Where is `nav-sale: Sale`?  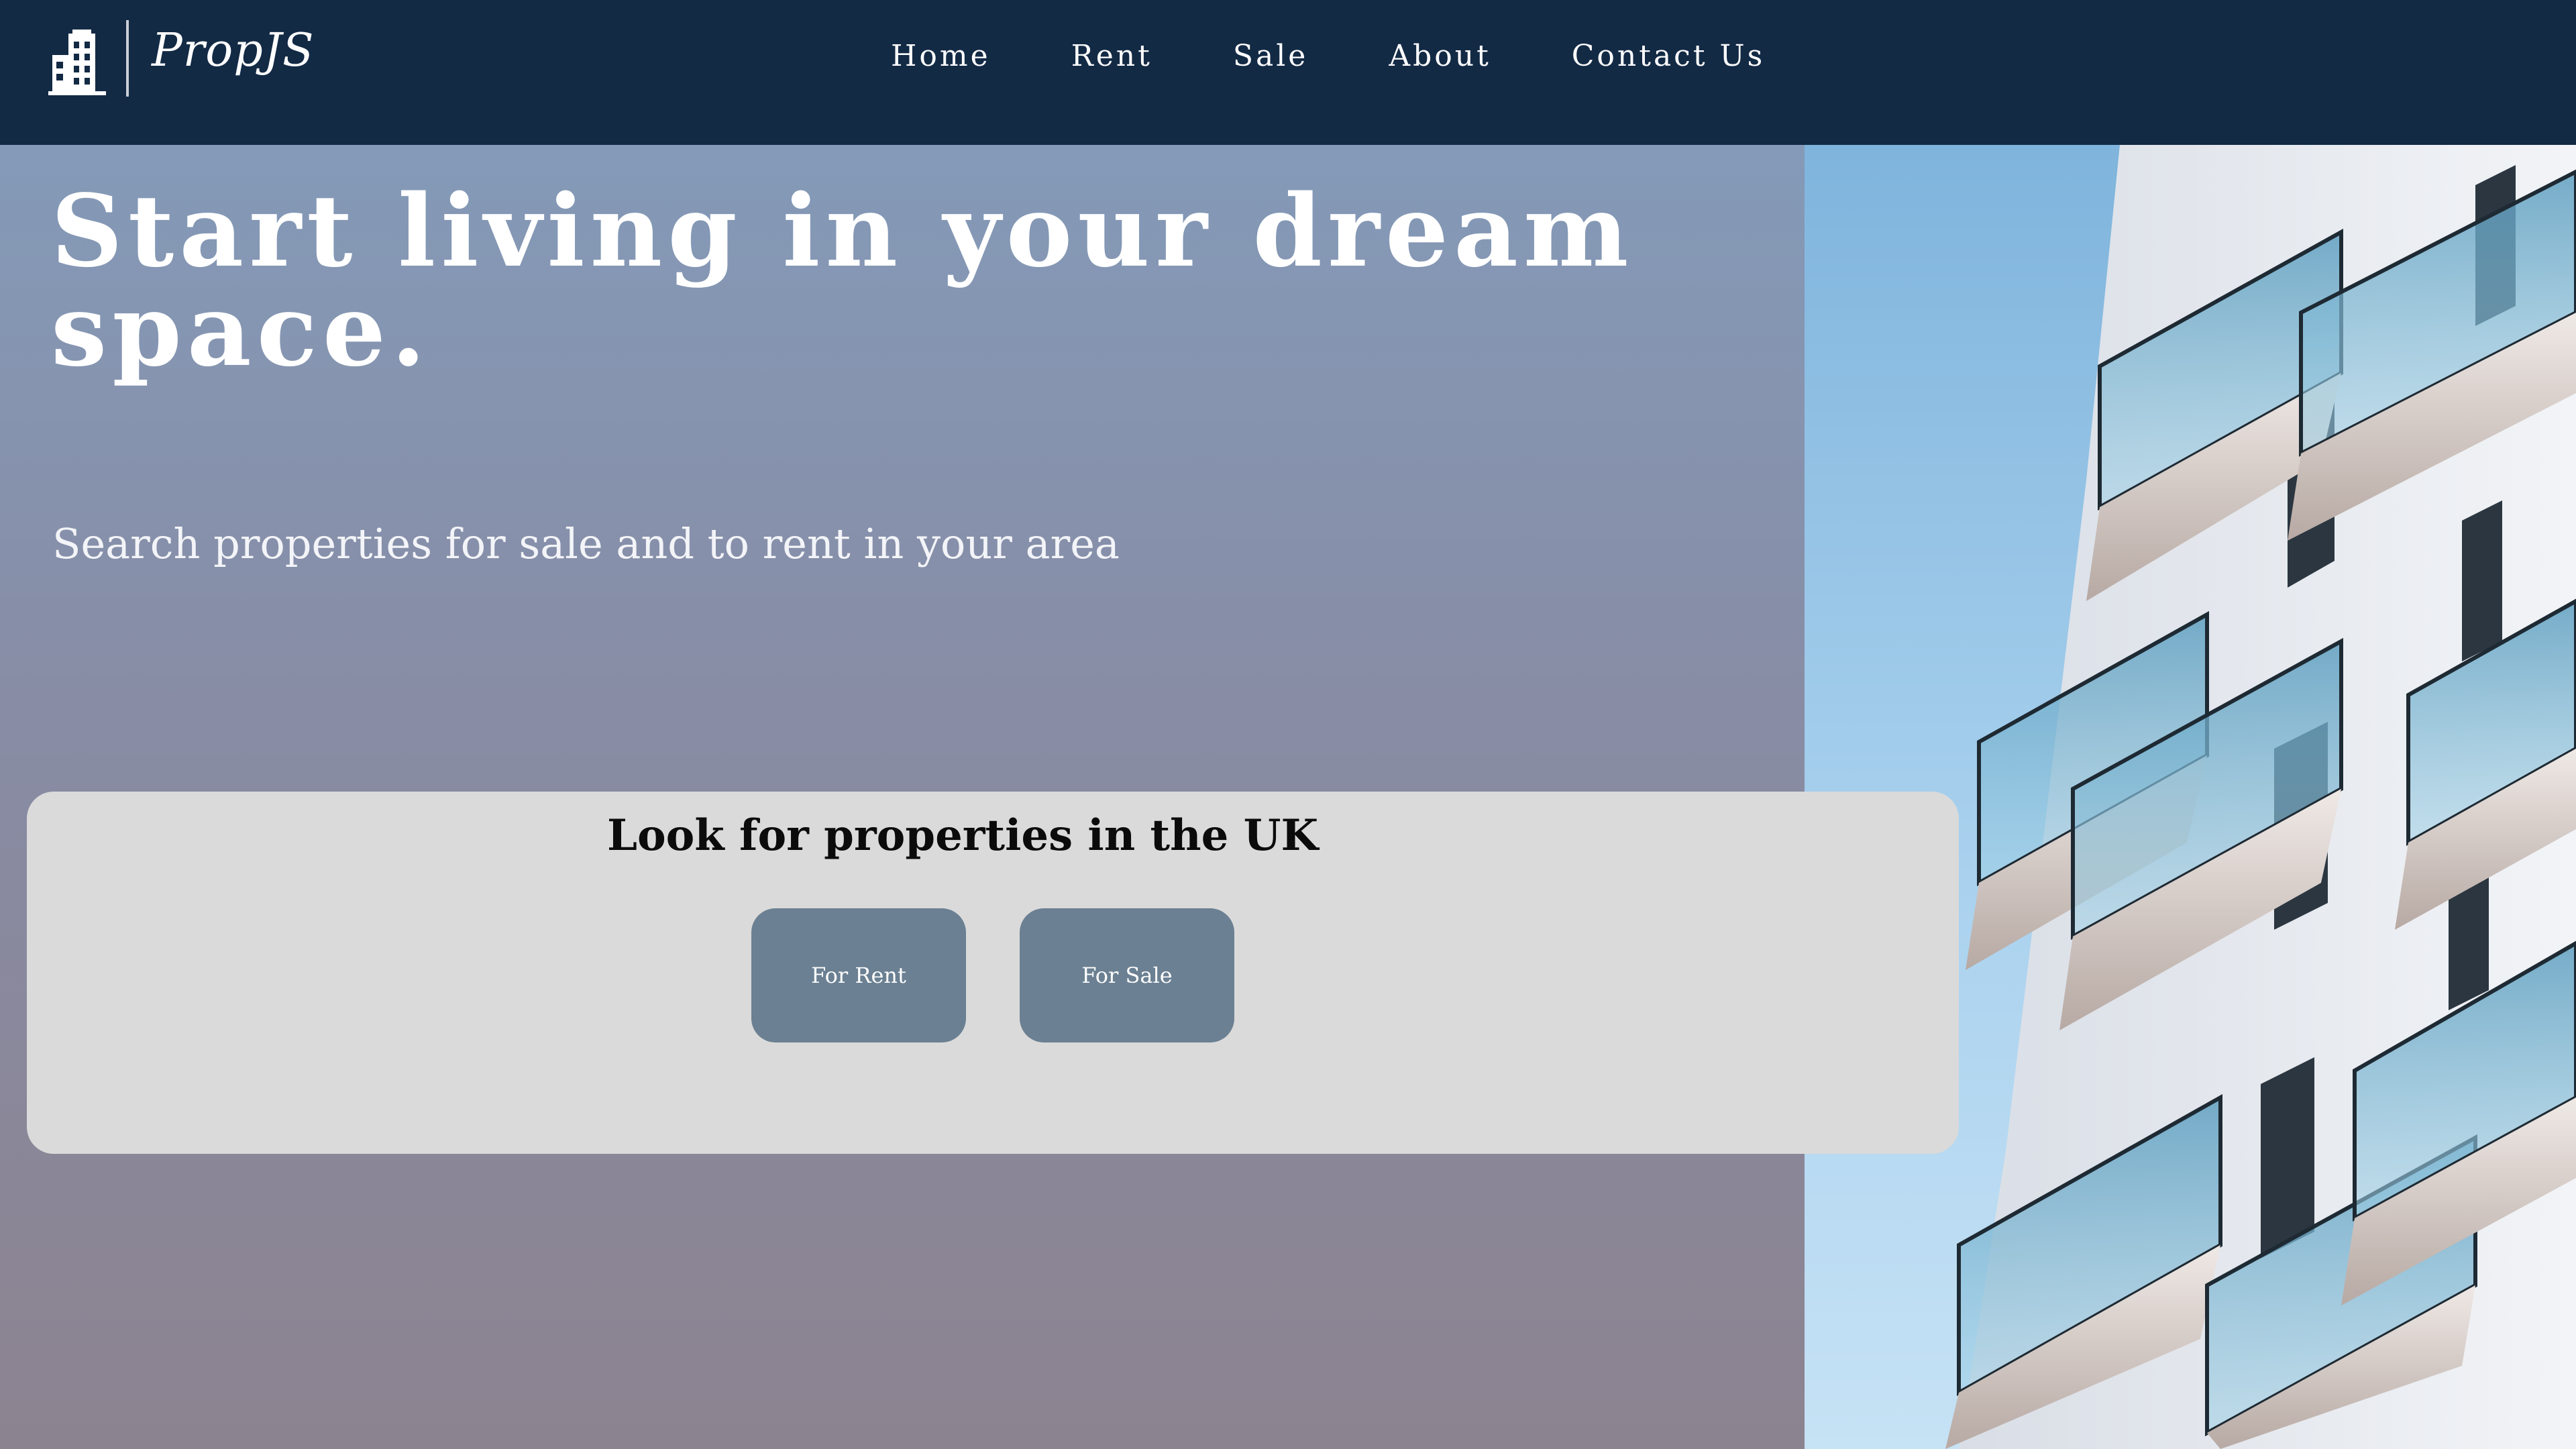
nav-sale: Sale is located at coordinates (1271, 56).